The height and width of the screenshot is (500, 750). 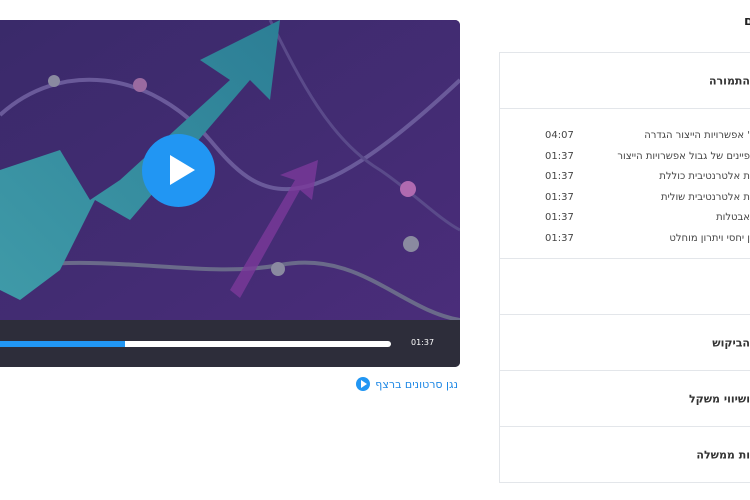 What do you see at coordinates (733, 217) in the screenshot?
I see `lesson-title: אבטלות` at bounding box center [733, 217].